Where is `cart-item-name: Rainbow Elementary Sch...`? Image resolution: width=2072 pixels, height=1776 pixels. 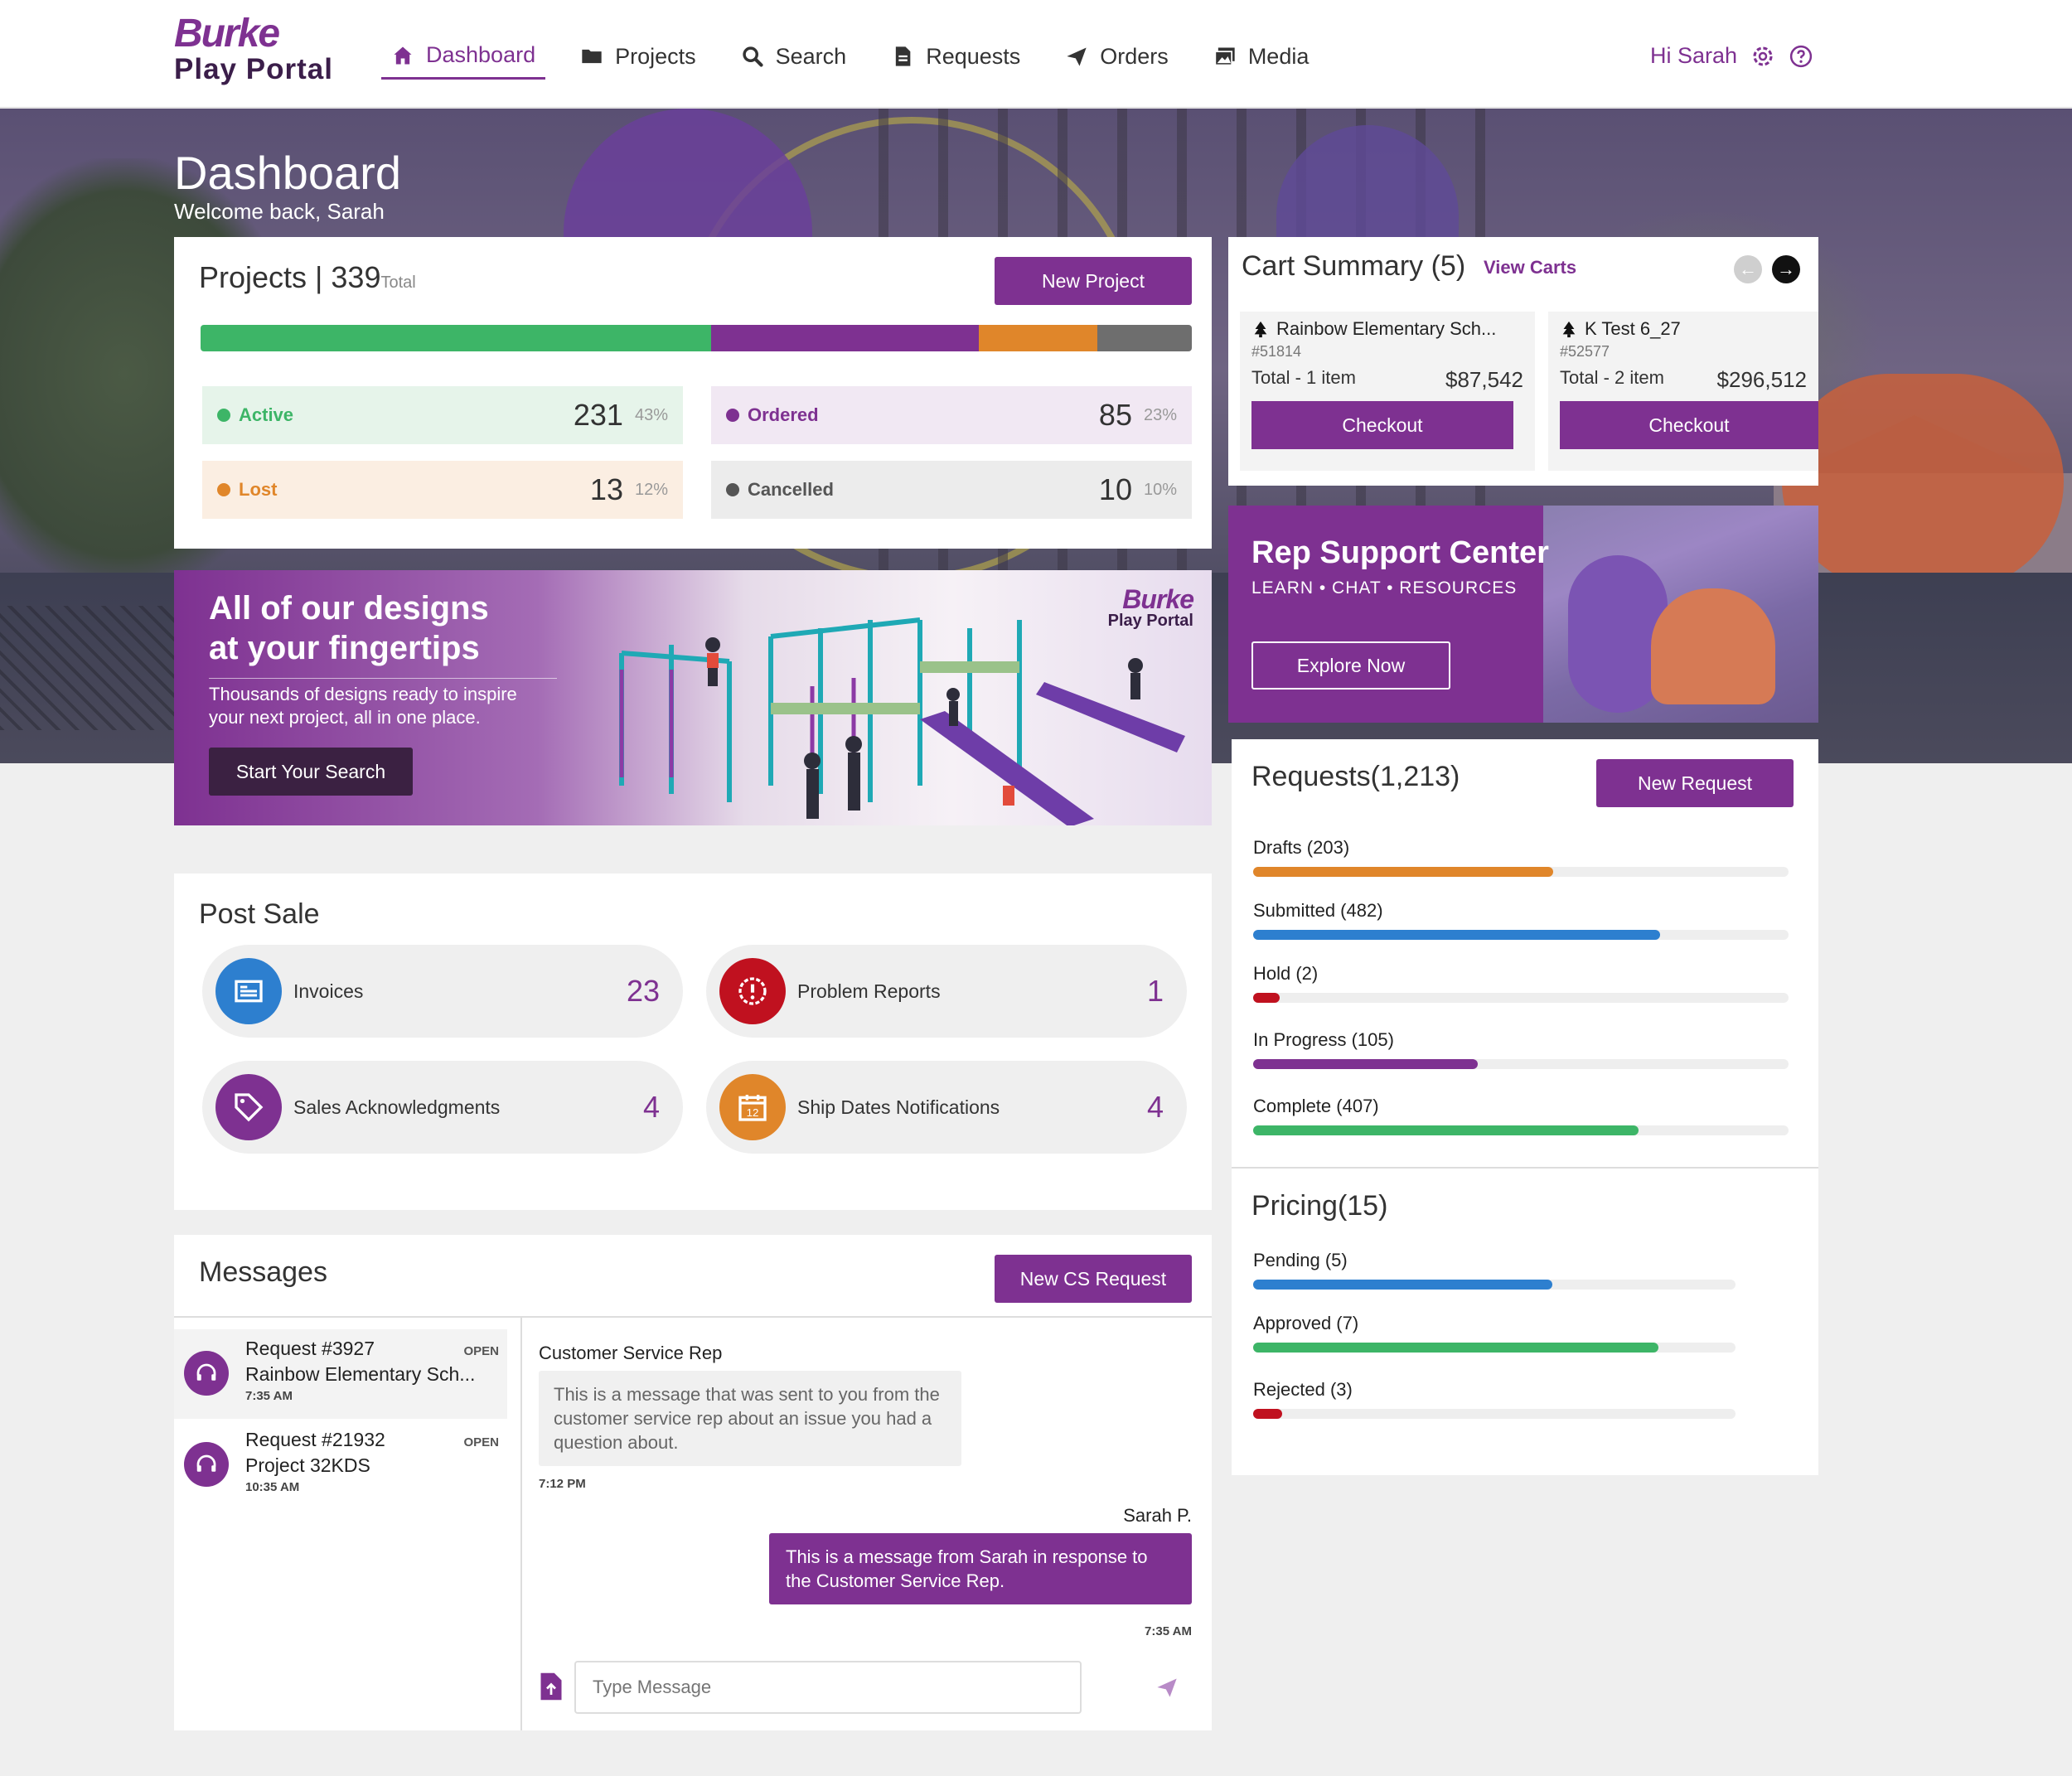 cart-item-name: Rainbow Elementary Sch... is located at coordinates (1387, 329).